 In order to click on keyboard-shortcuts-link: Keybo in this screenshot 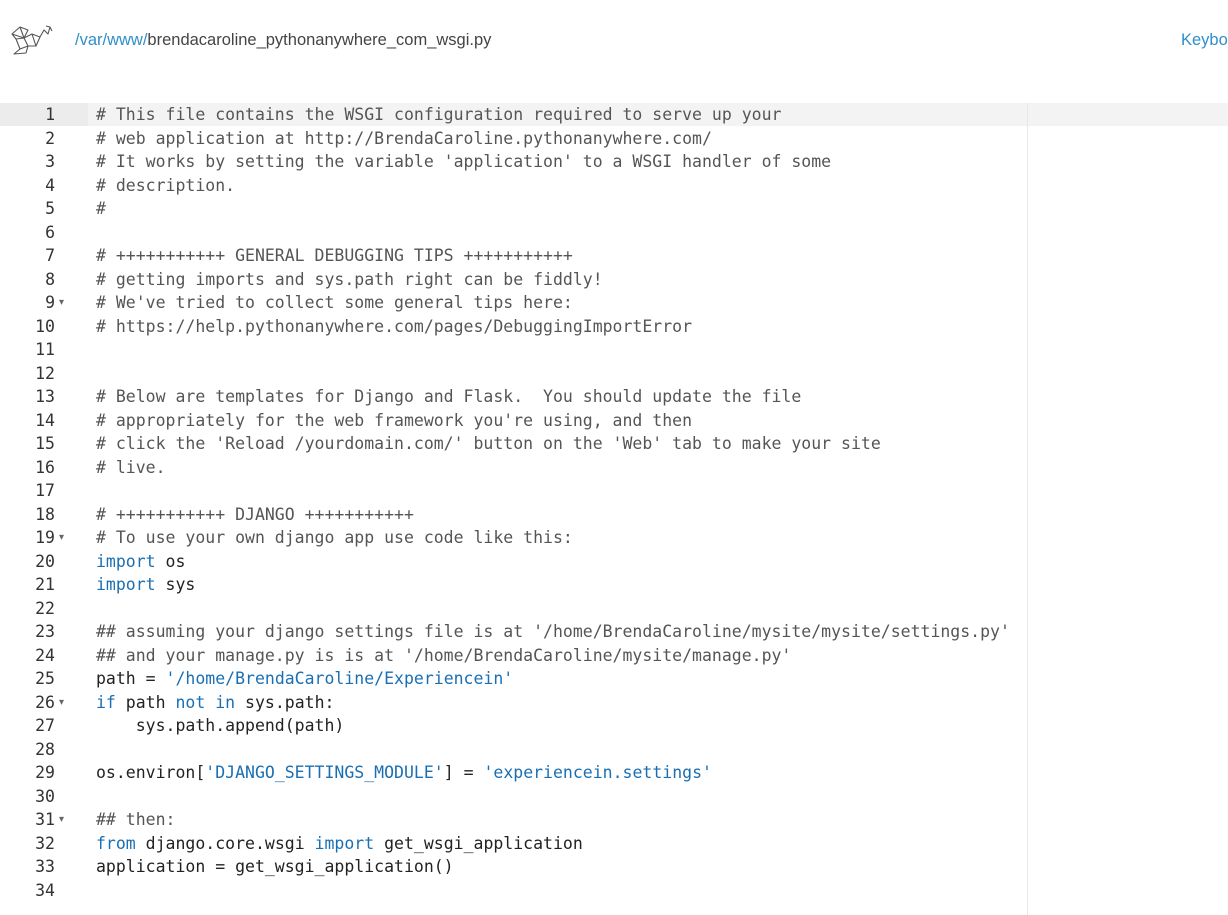, I will do `click(1204, 40)`.